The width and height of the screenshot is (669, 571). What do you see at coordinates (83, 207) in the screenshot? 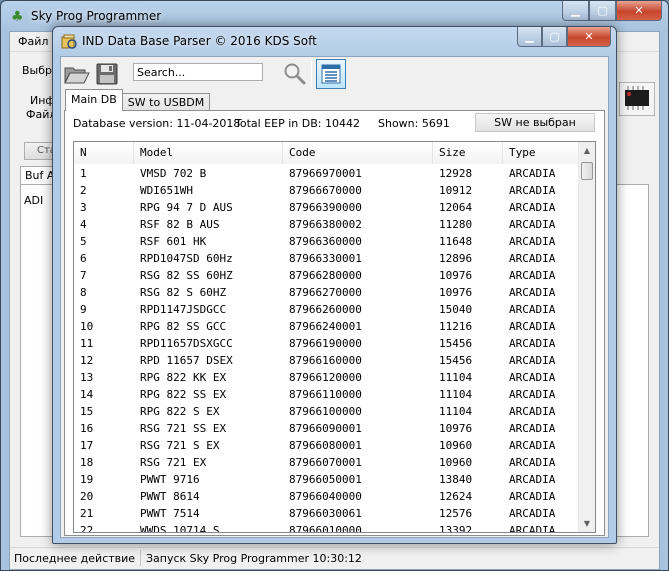
I see `cell-n: 3` at bounding box center [83, 207].